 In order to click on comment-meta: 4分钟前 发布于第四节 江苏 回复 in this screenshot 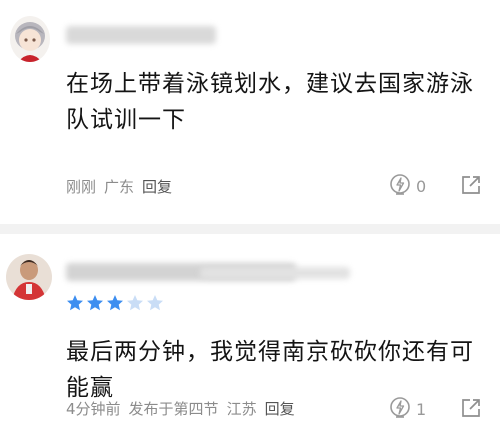, I will do `click(184, 408)`.